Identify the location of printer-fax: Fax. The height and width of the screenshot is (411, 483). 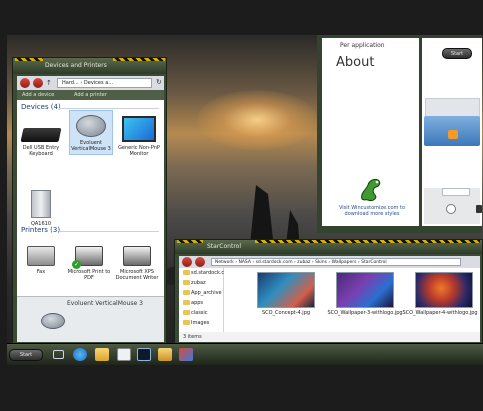
(41, 260).